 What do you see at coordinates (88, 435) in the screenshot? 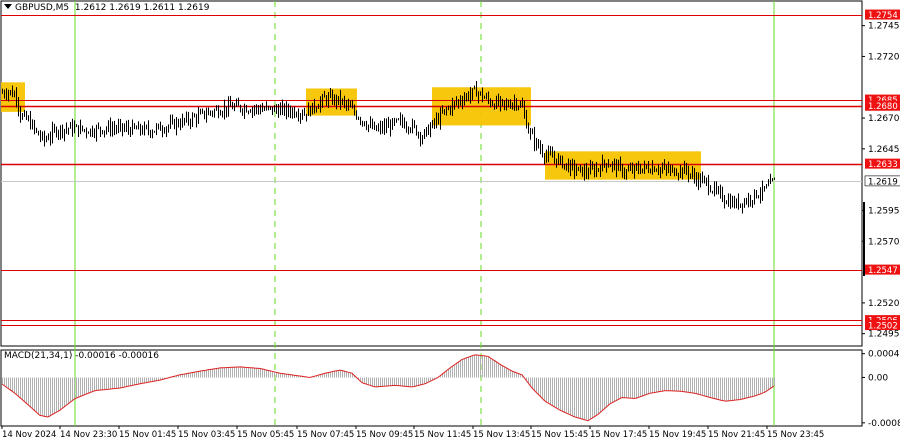
I see `x-tick-label: 14 Nov 23:30` at bounding box center [88, 435].